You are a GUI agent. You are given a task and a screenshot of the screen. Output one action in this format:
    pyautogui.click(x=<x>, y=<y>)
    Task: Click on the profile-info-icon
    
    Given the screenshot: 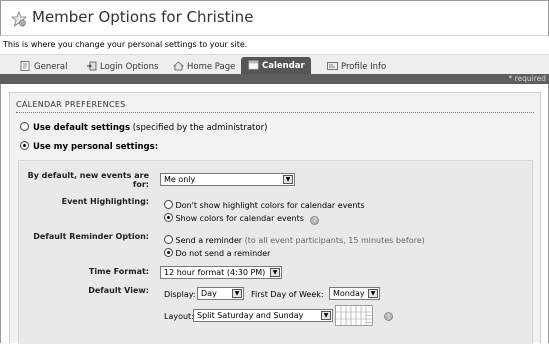 What is the action you would take?
    pyautogui.click(x=332, y=66)
    